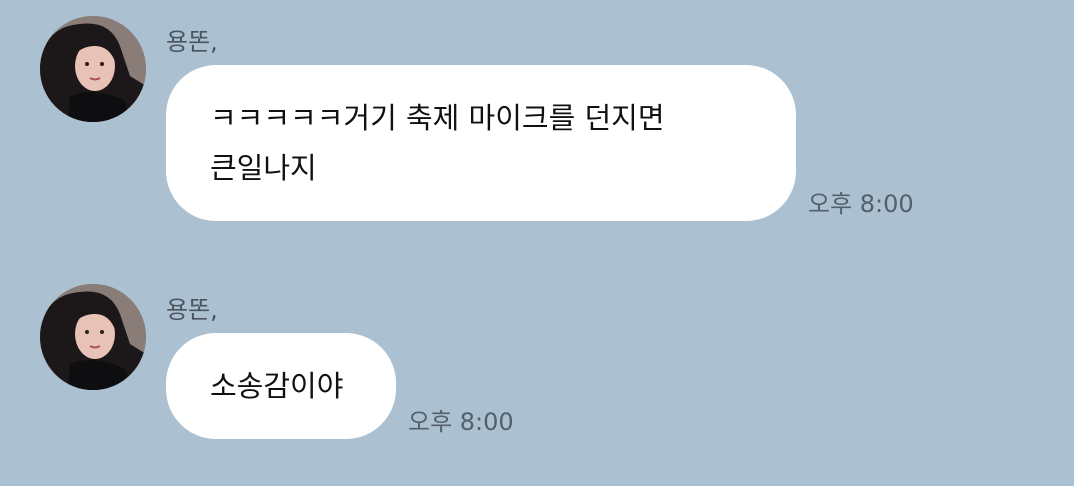 This screenshot has height=486, width=1074. What do you see at coordinates (263, 168) in the screenshot?
I see `message-text-line: 큰일나지` at bounding box center [263, 168].